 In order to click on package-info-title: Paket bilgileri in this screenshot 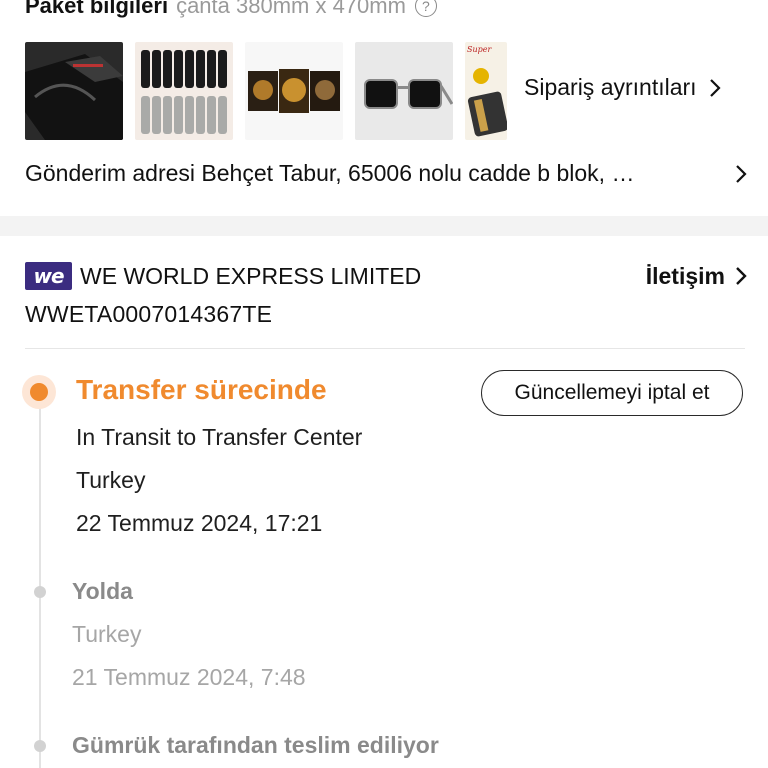, I will do `click(97, 9)`.